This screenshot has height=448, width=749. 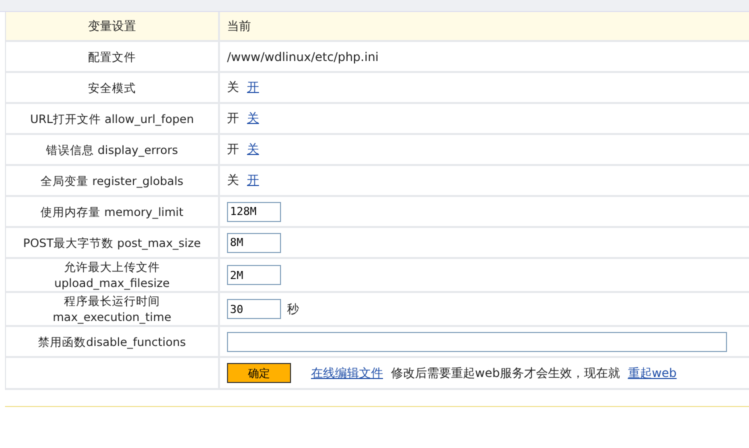 What do you see at coordinates (254, 212) in the screenshot?
I see `input-field: 128M` at bounding box center [254, 212].